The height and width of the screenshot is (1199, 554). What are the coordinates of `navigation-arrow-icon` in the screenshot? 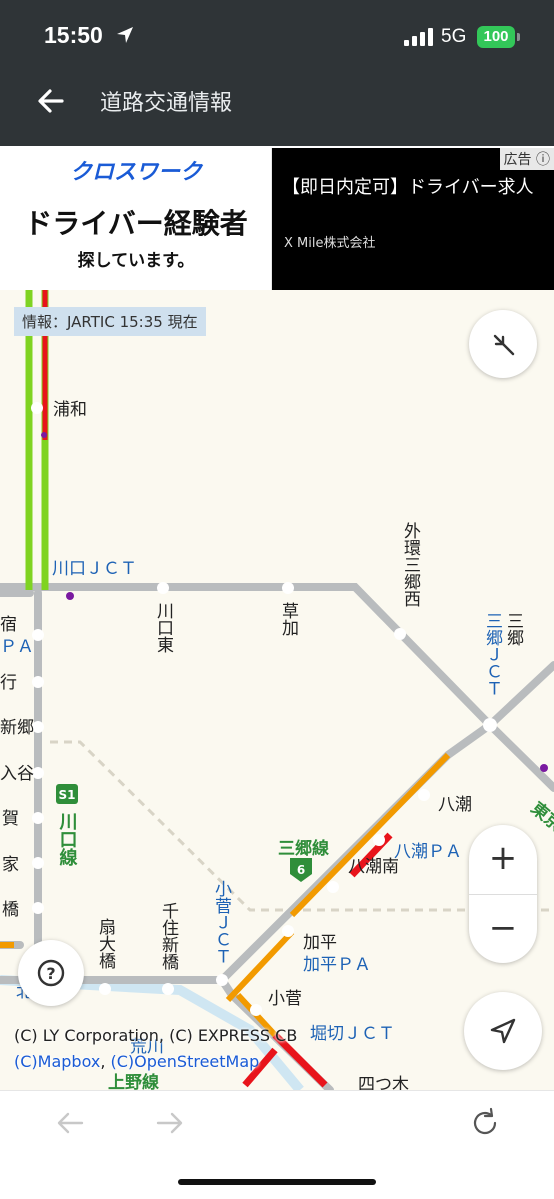 It's located at (503, 1031).